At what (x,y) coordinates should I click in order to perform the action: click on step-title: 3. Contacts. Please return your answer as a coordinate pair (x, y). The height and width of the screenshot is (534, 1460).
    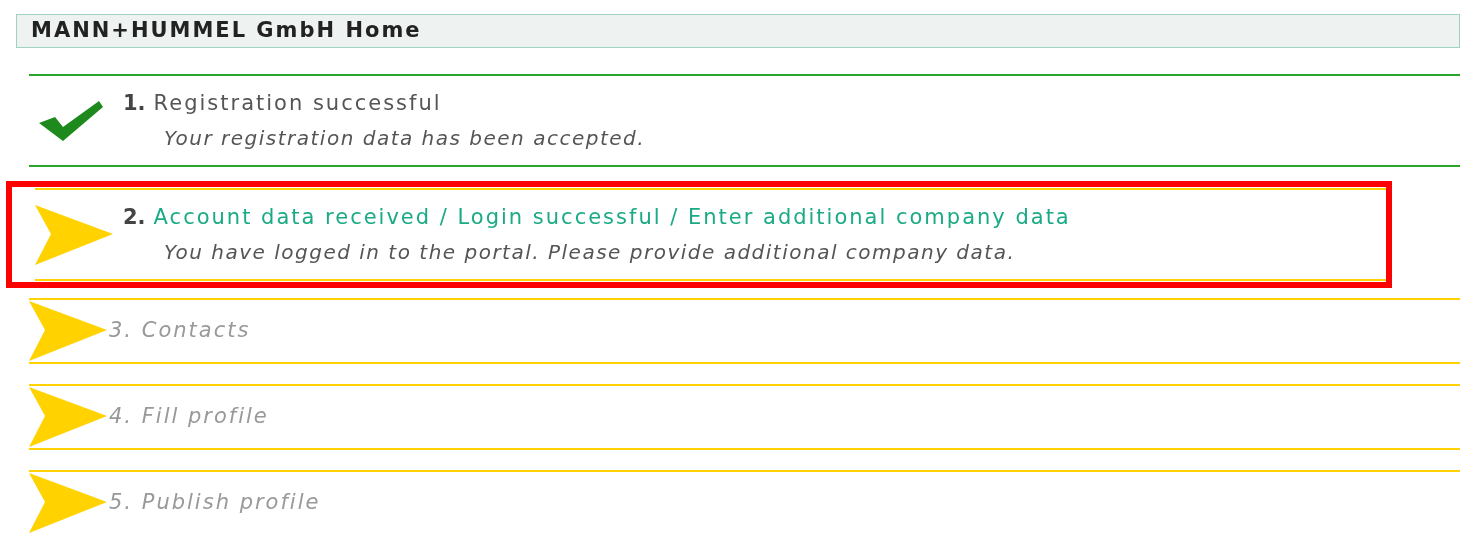
    Looking at the image, I should click on (180, 331).